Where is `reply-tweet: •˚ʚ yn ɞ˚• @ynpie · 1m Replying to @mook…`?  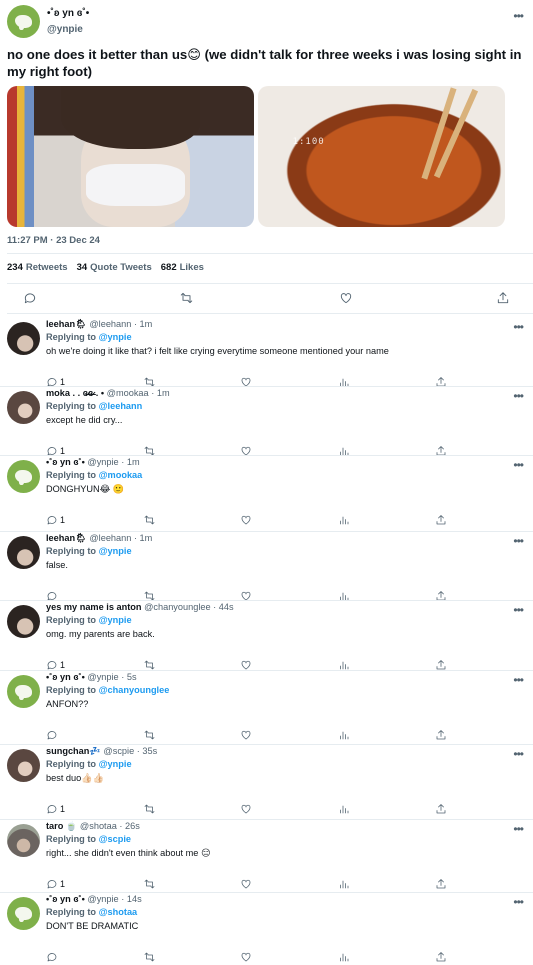
reply-tweet: •˚ʚ yn ɞ˚• @ynpie · 1m Replying to @mook… is located at coordinates (266, 494).